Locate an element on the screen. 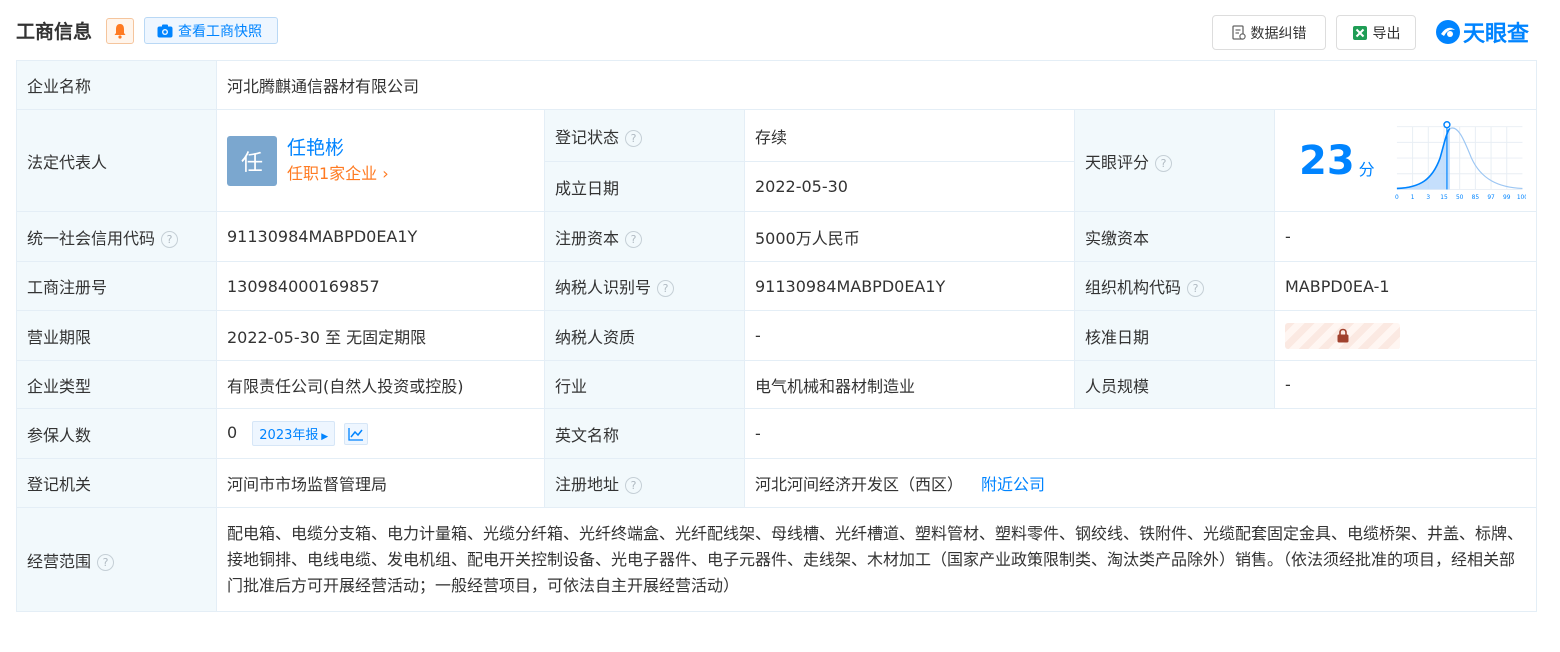  table-row: 参保人数 0 2023年报 ▶ 英文名称 - is located at coordinates (777, 433).